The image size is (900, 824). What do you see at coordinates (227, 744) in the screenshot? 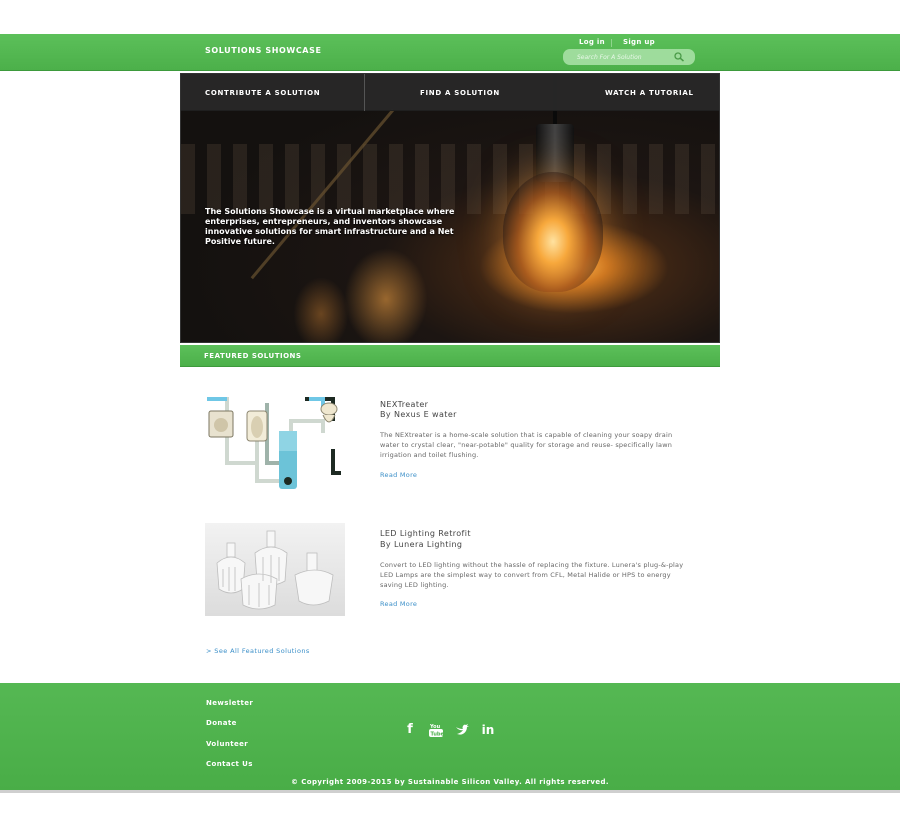
I see `footer-link-volunteer: Volunteer` at bounding box center [227, 744].